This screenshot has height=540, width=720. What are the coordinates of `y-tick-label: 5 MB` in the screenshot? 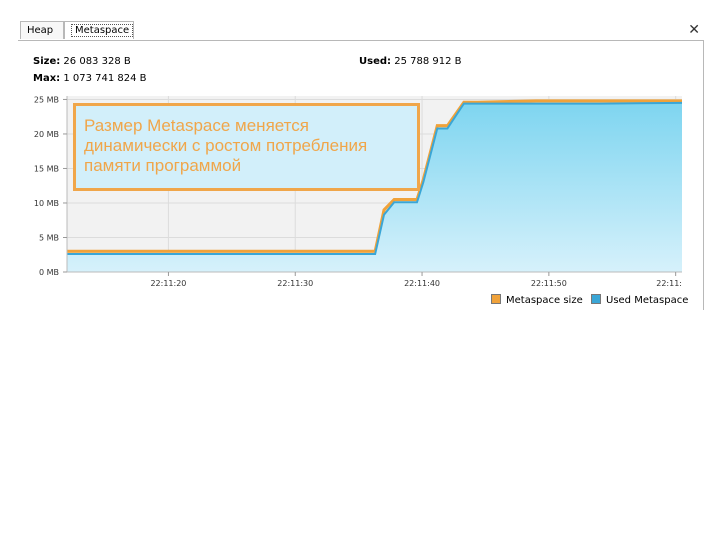 It's located at (49, 237).